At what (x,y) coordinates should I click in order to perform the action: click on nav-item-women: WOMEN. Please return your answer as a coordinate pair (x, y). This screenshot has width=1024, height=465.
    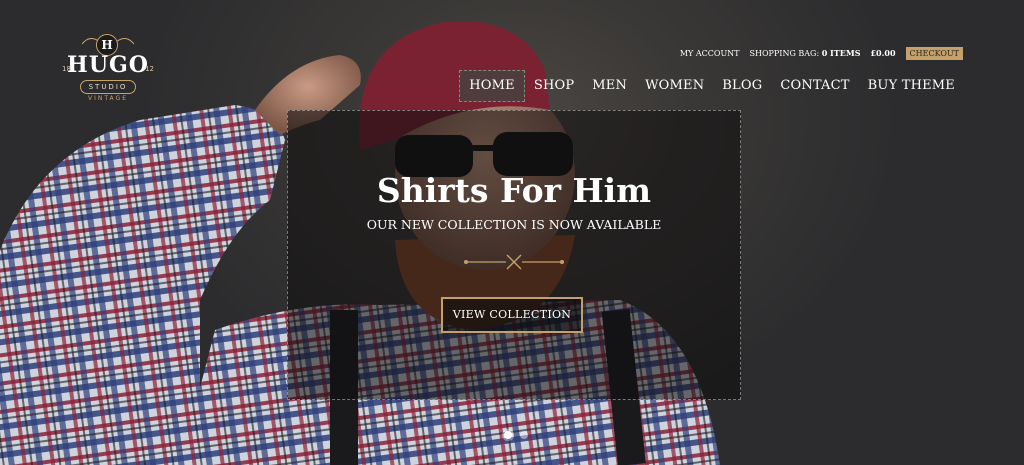
    Looking at the image, I should click on (674, 86).